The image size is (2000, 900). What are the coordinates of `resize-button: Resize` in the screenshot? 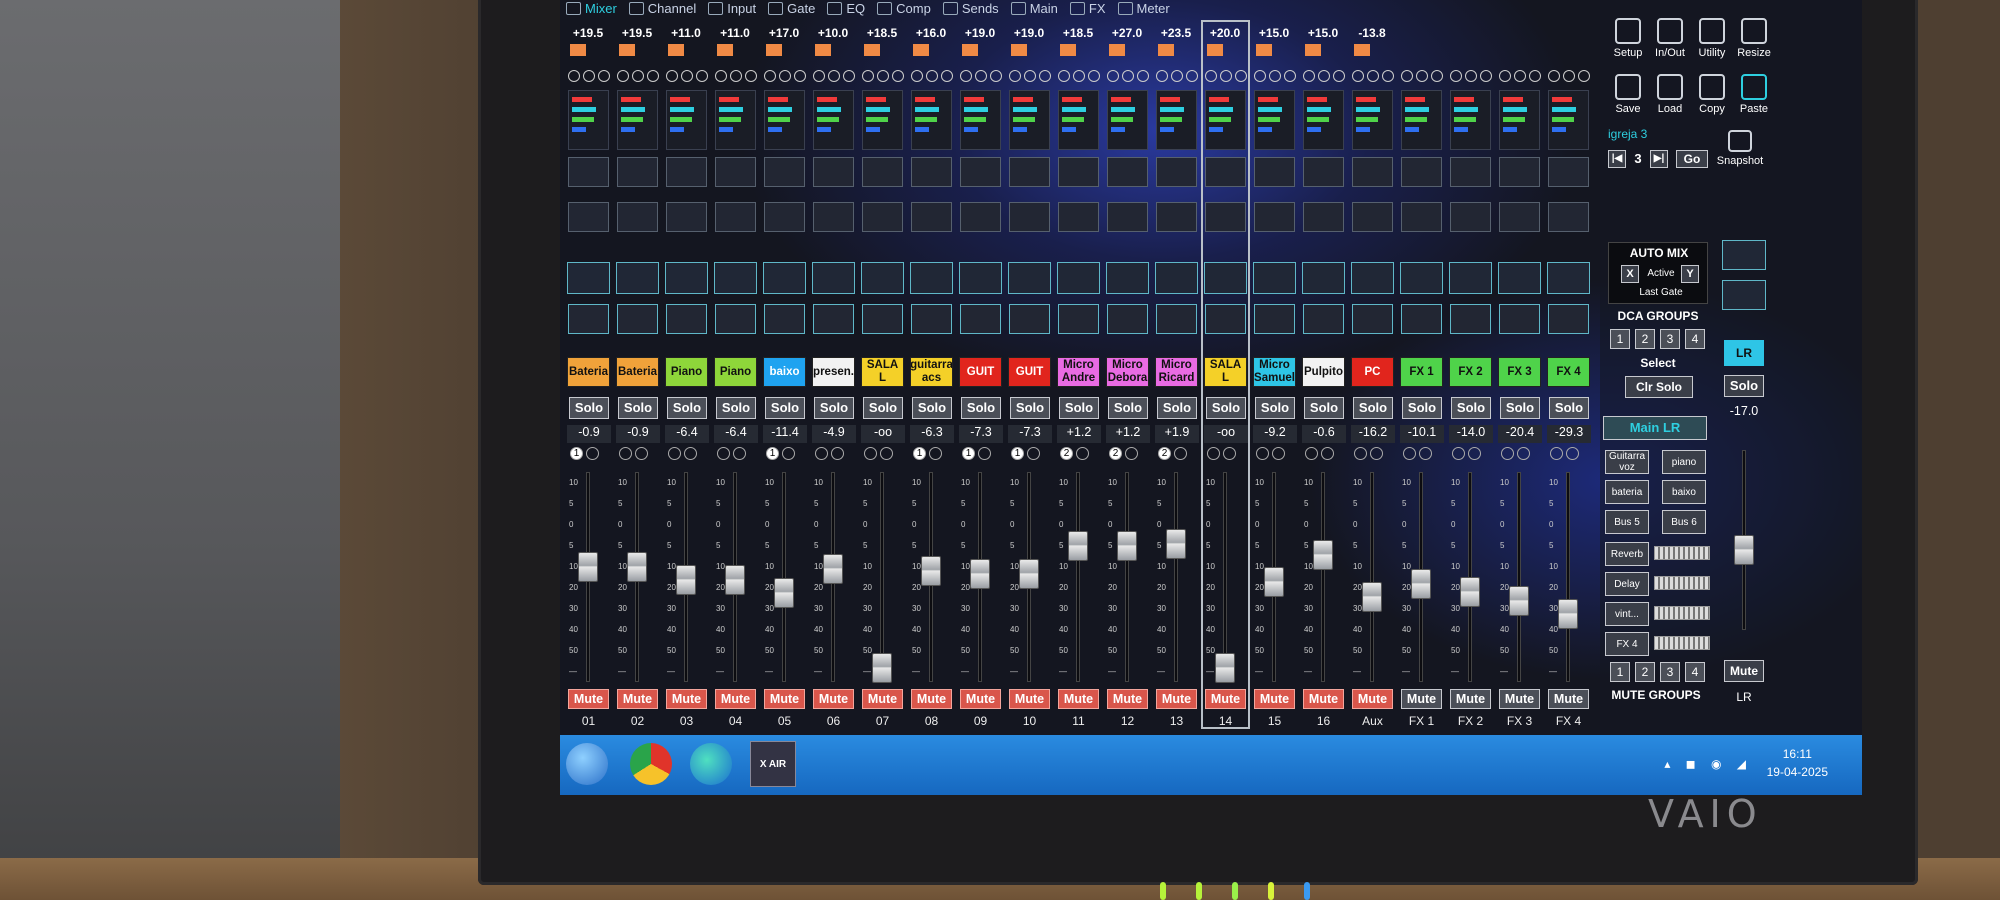 It's located at (1754, 38).